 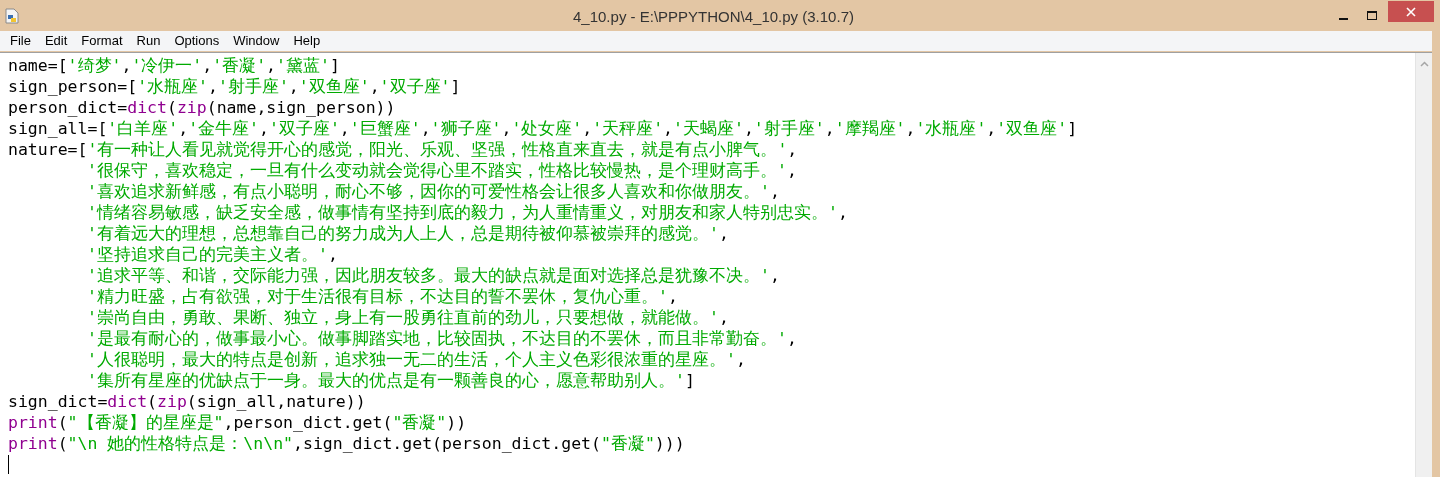 I want to click on menu-item: Options, so click(x=197, y=41).